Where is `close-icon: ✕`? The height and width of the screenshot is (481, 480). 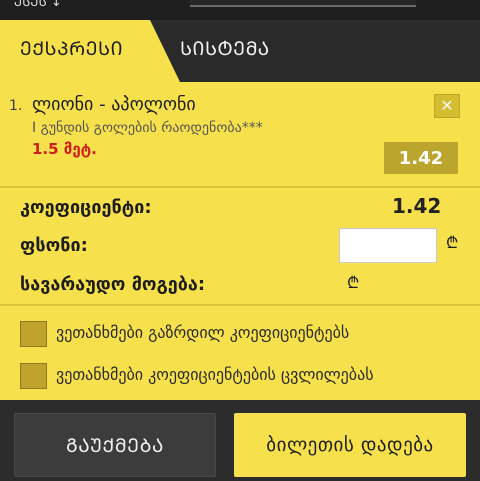
close-icon: ✕ is located at coordinates (447, 105).